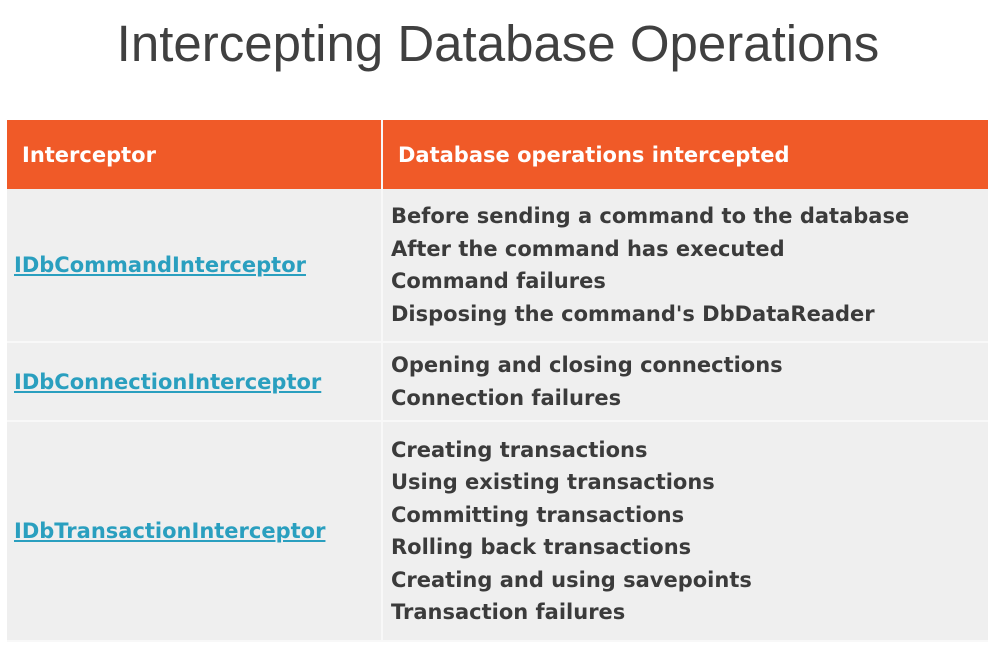  Describe the element at coordinates (195, 154) in the screenshot. I see `column-header-interceptor: Interceptor` at that location.